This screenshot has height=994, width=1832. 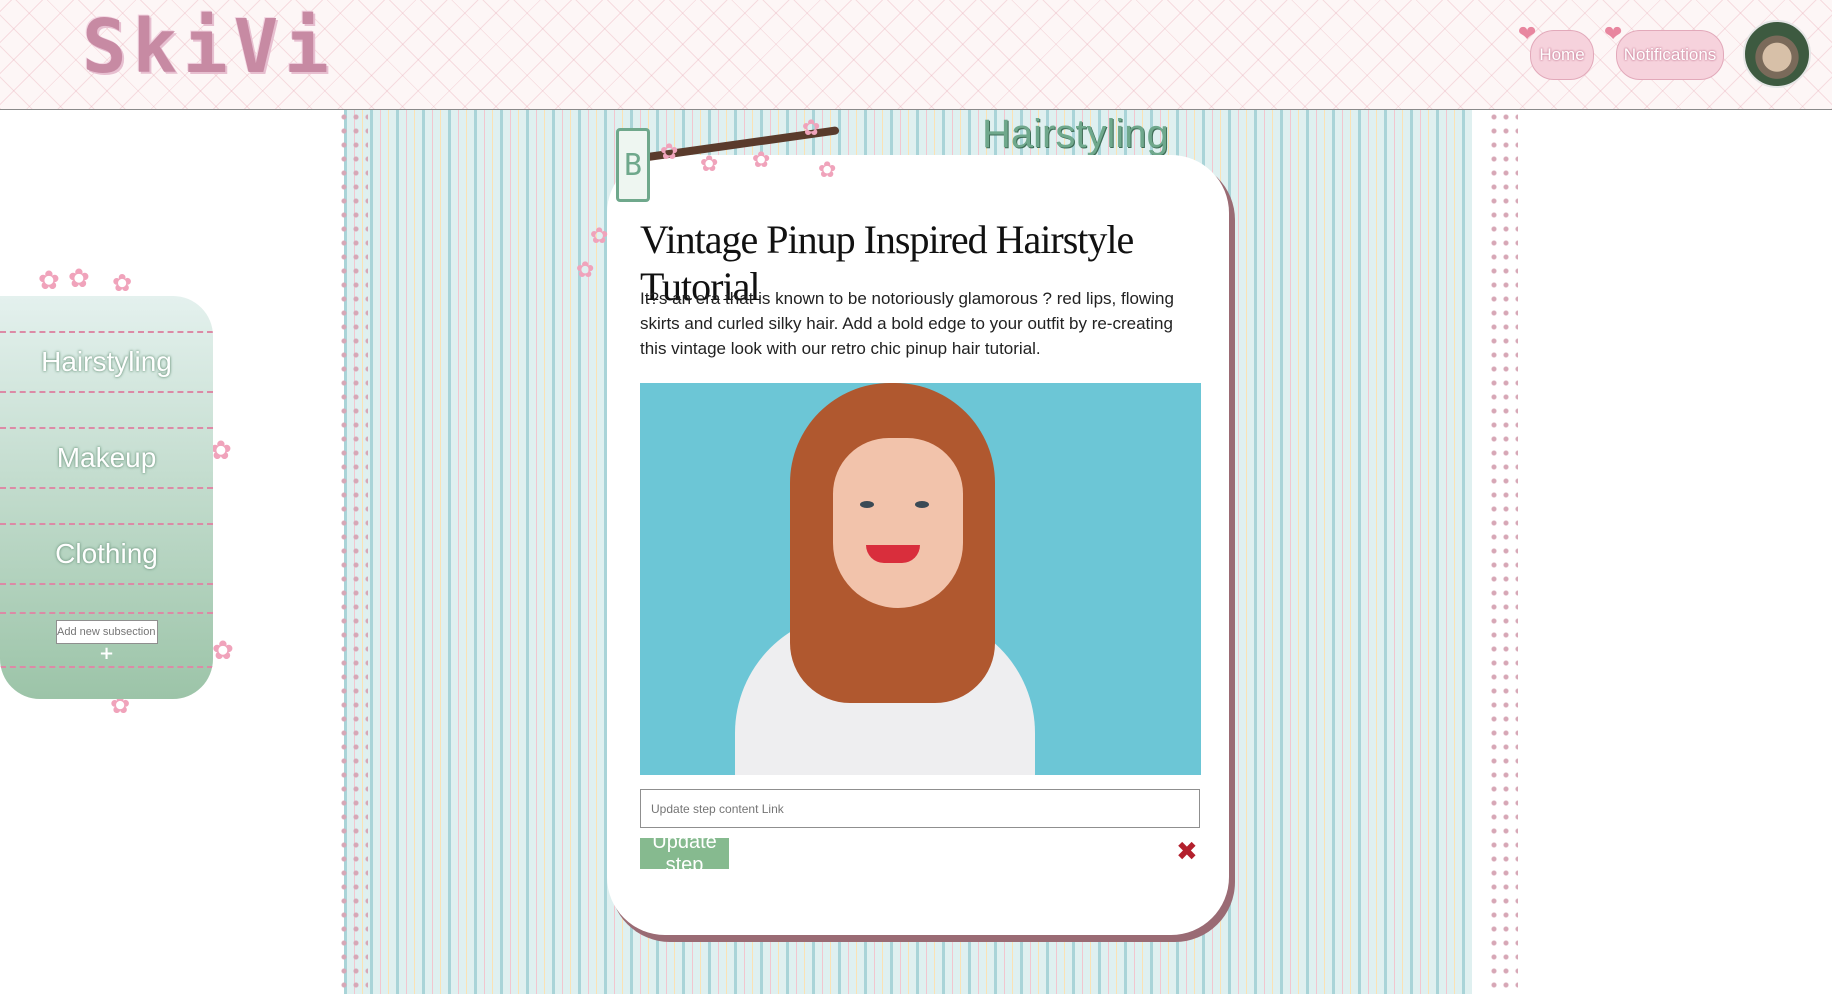 What do you see at coordinates (1562, 55) in the screenshot?
I see `nav-home-button: Home` at bounding box center [1562, 55].